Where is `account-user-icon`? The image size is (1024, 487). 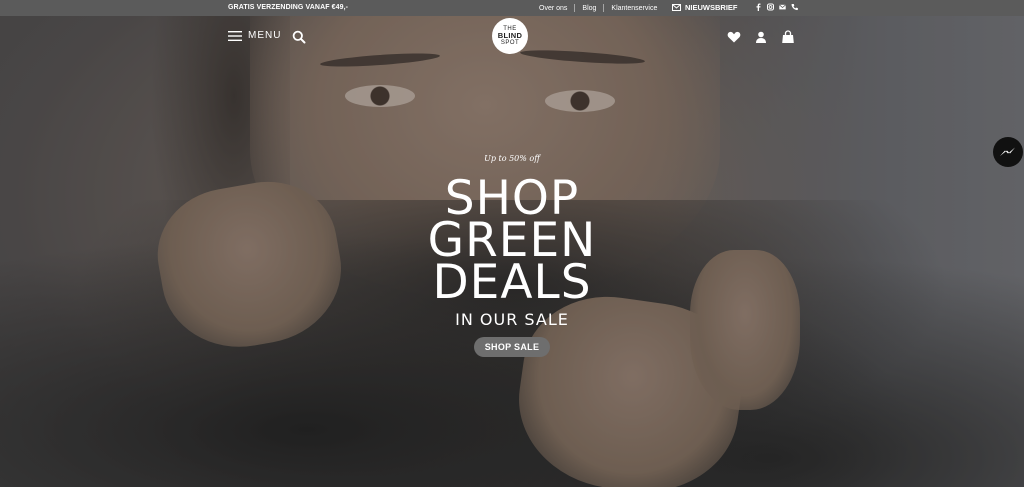 account-user-icon is located at coordinates (761, 37).